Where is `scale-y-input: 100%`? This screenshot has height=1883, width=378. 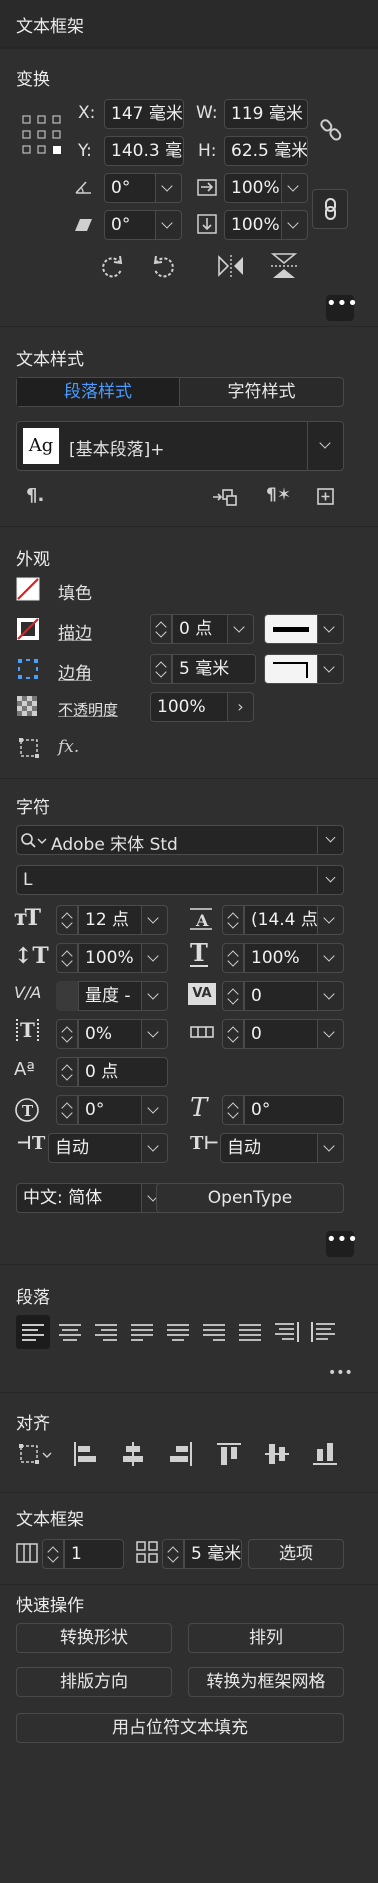
scale-y-input: 100% is located at coordinates (253, 225).